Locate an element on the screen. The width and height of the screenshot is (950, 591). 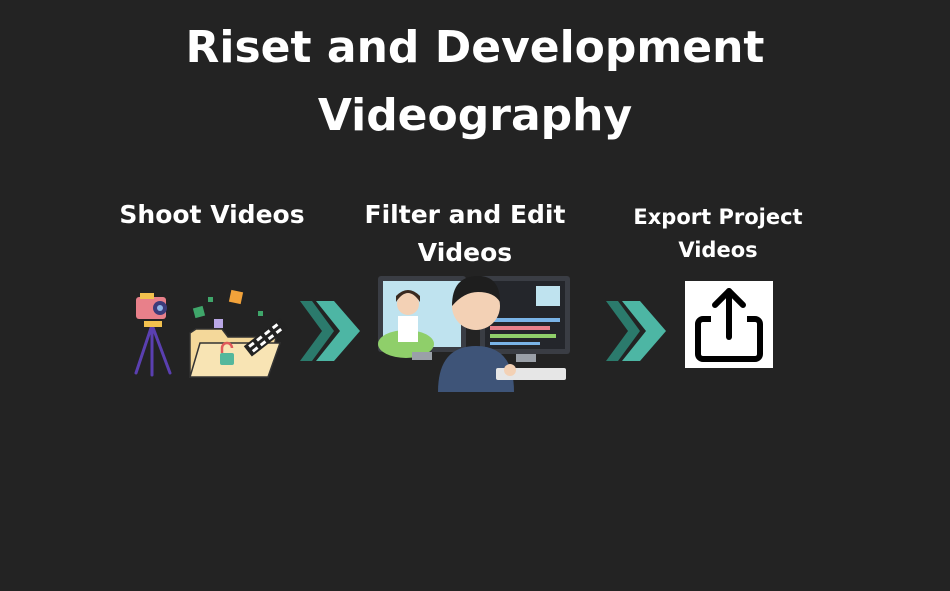
step-label-export-line-2: Videos is located at coordinates (718, 250).